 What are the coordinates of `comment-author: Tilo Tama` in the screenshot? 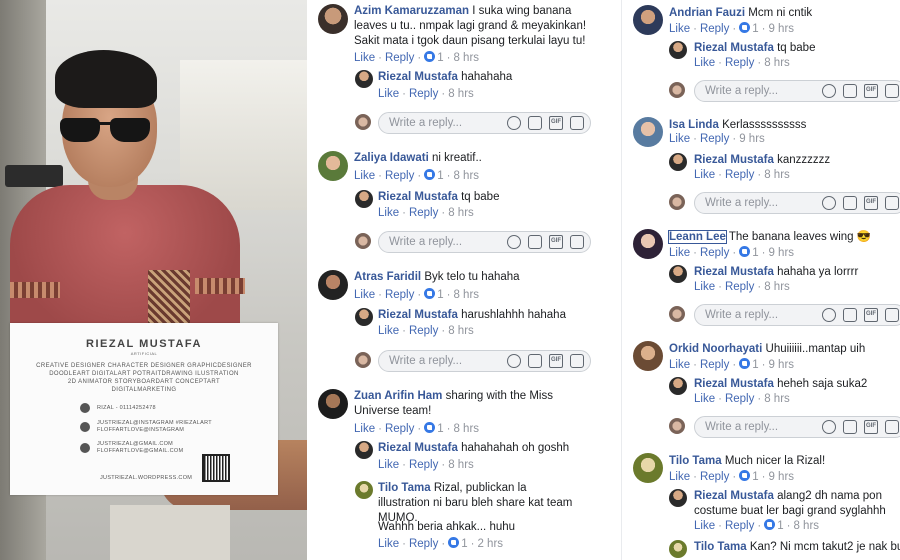 It's located at (720, 547).